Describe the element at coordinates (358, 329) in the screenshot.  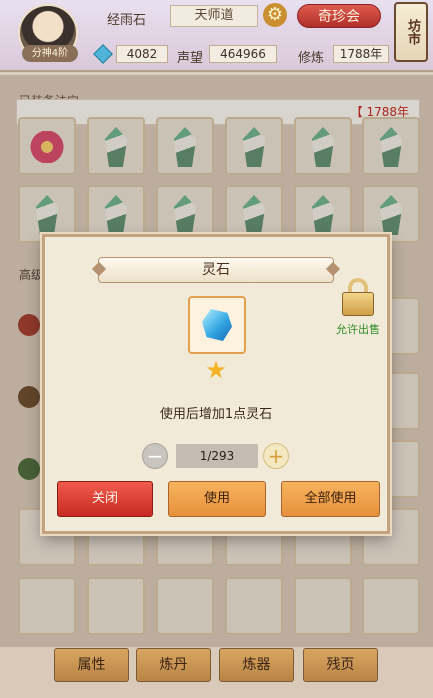
I see `allow-sale-label: 允许出售` at that location.